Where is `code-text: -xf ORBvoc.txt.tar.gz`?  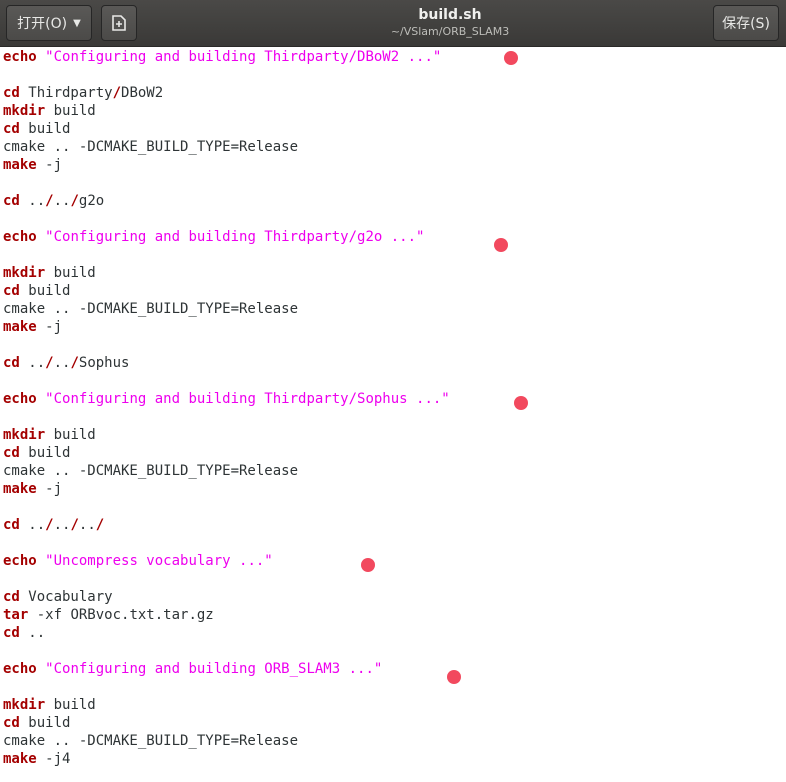
code-text: -xf ORBvoc.txt.tar.gz is located at coordinates (121, 615).